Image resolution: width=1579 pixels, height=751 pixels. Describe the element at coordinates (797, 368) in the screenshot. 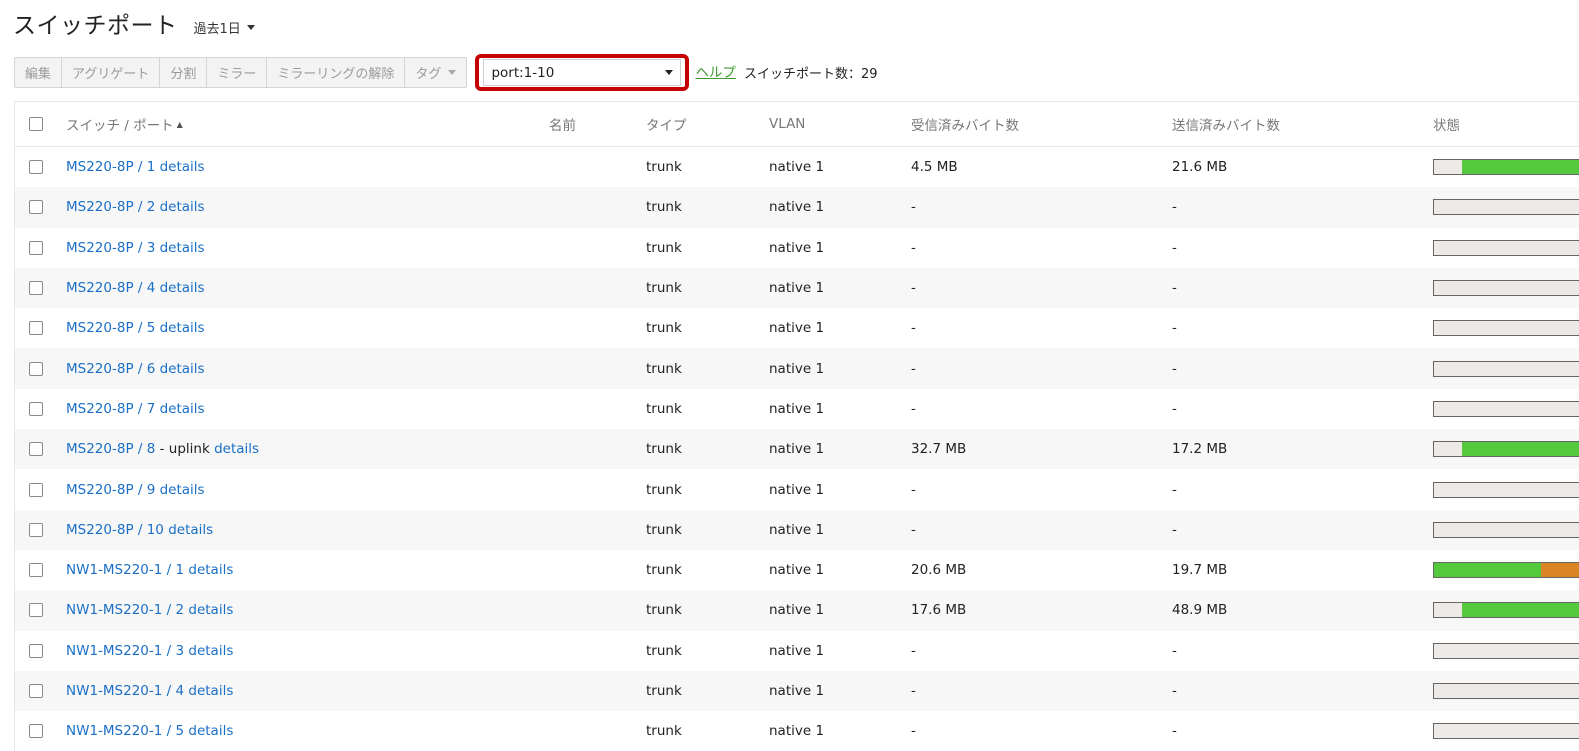

I see `table-row: MS220-8P / 6 details trunk native 1 - -` at that location.